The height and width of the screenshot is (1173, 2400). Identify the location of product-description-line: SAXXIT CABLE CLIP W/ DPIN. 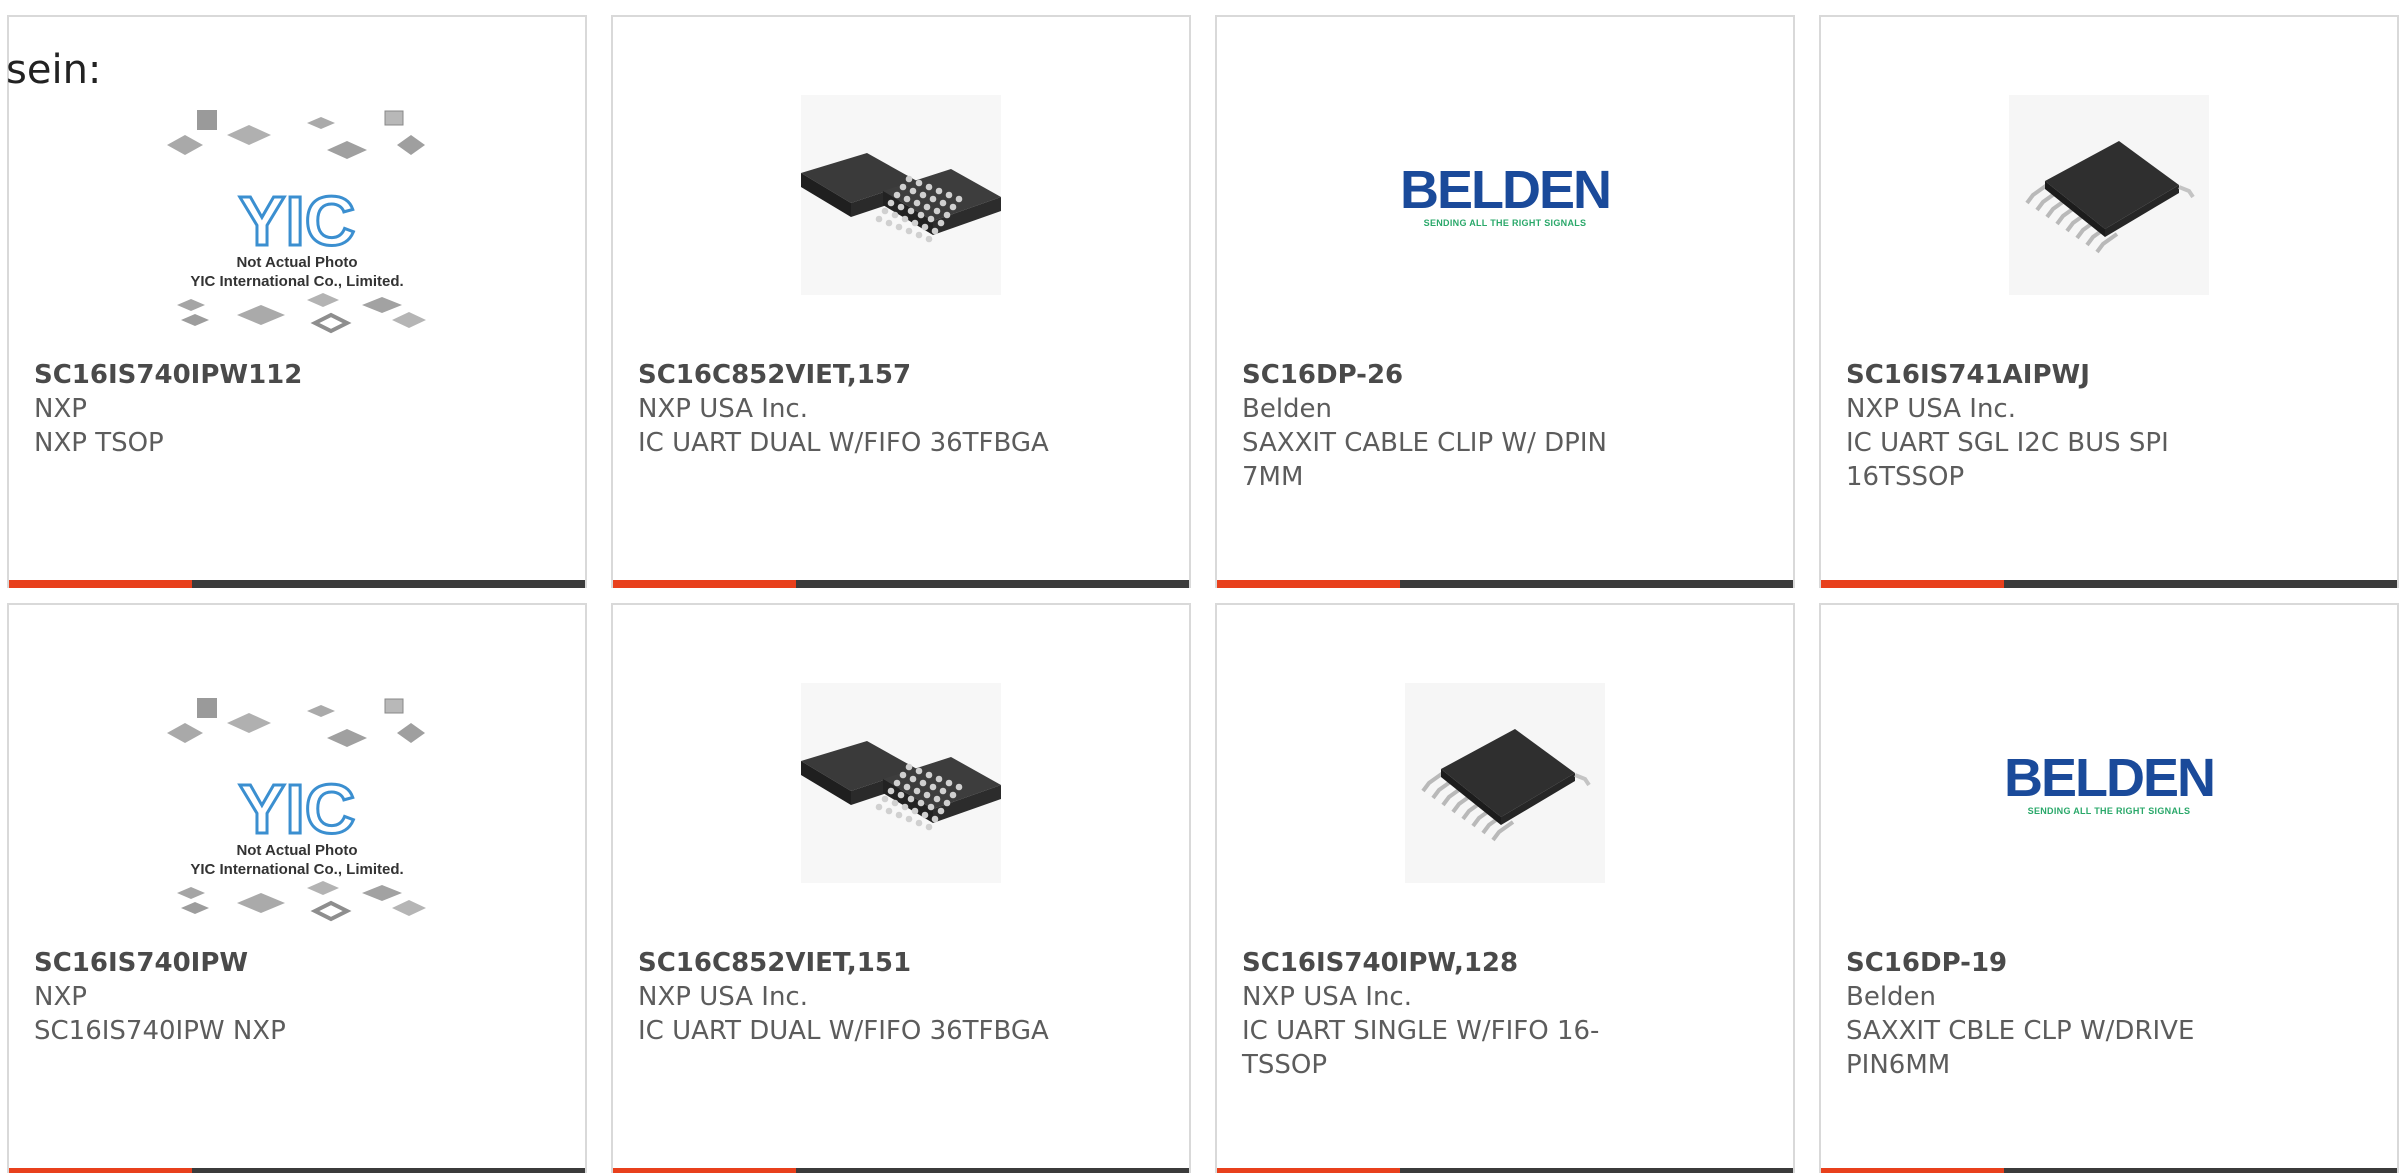
(1424, 443).